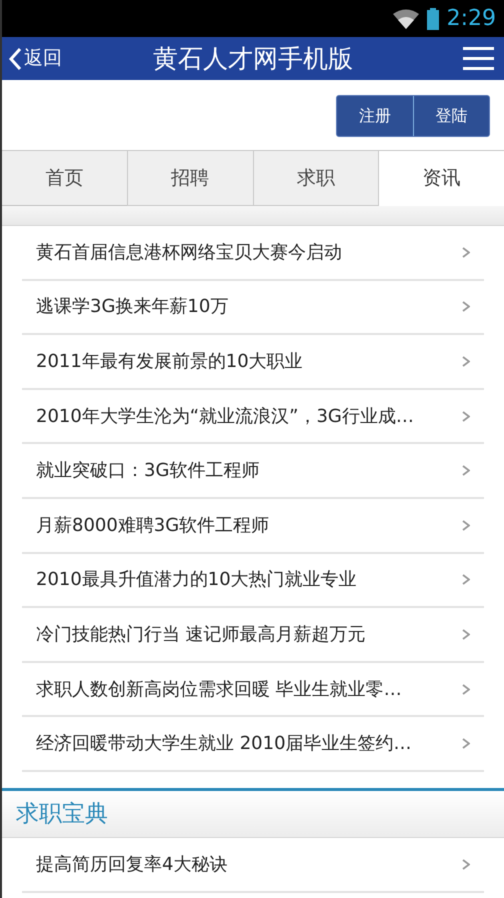  Describe the element at coordinates (189, 252) in the screenshot. I see `news-title: 黄石首届信息港杯网络宝贝大赛今启动` at that location.